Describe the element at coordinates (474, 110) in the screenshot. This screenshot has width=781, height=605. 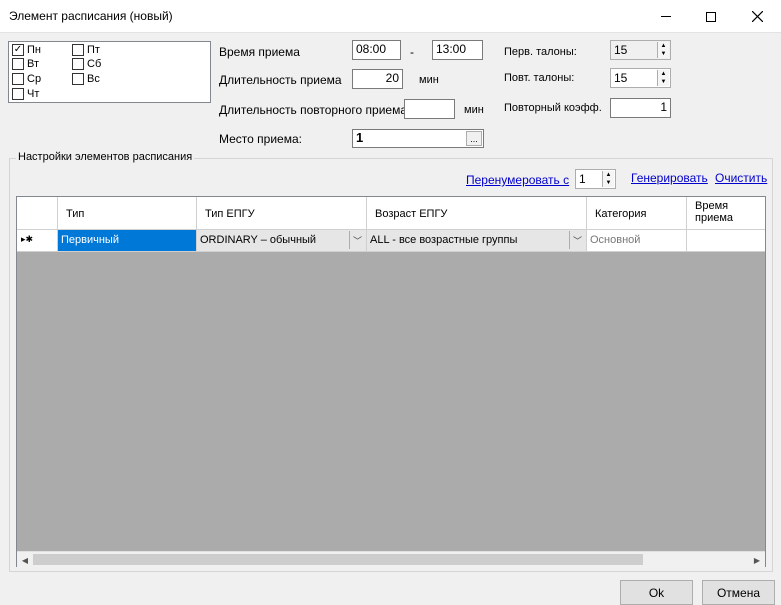
I see `repeat-duration-unit: мин` at that location.